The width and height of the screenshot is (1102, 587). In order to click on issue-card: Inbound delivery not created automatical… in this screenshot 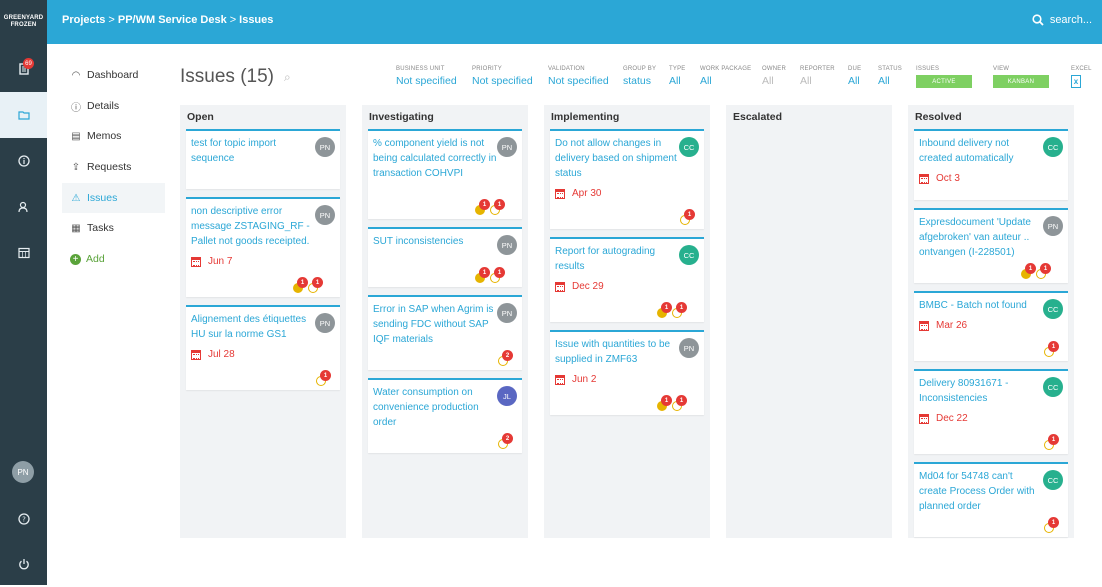, I will do `click(991, 164)`.